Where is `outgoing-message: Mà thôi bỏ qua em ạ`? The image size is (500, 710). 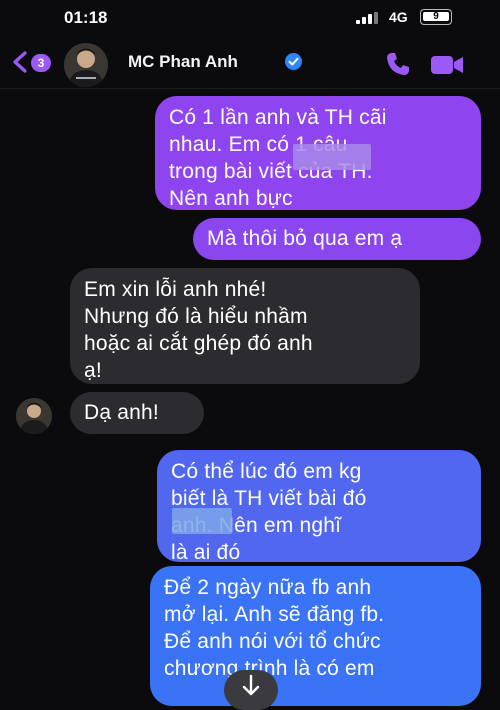
outgoing-message: Mà thôi bỏ qua em ạ is located at coordinates (337, 239).